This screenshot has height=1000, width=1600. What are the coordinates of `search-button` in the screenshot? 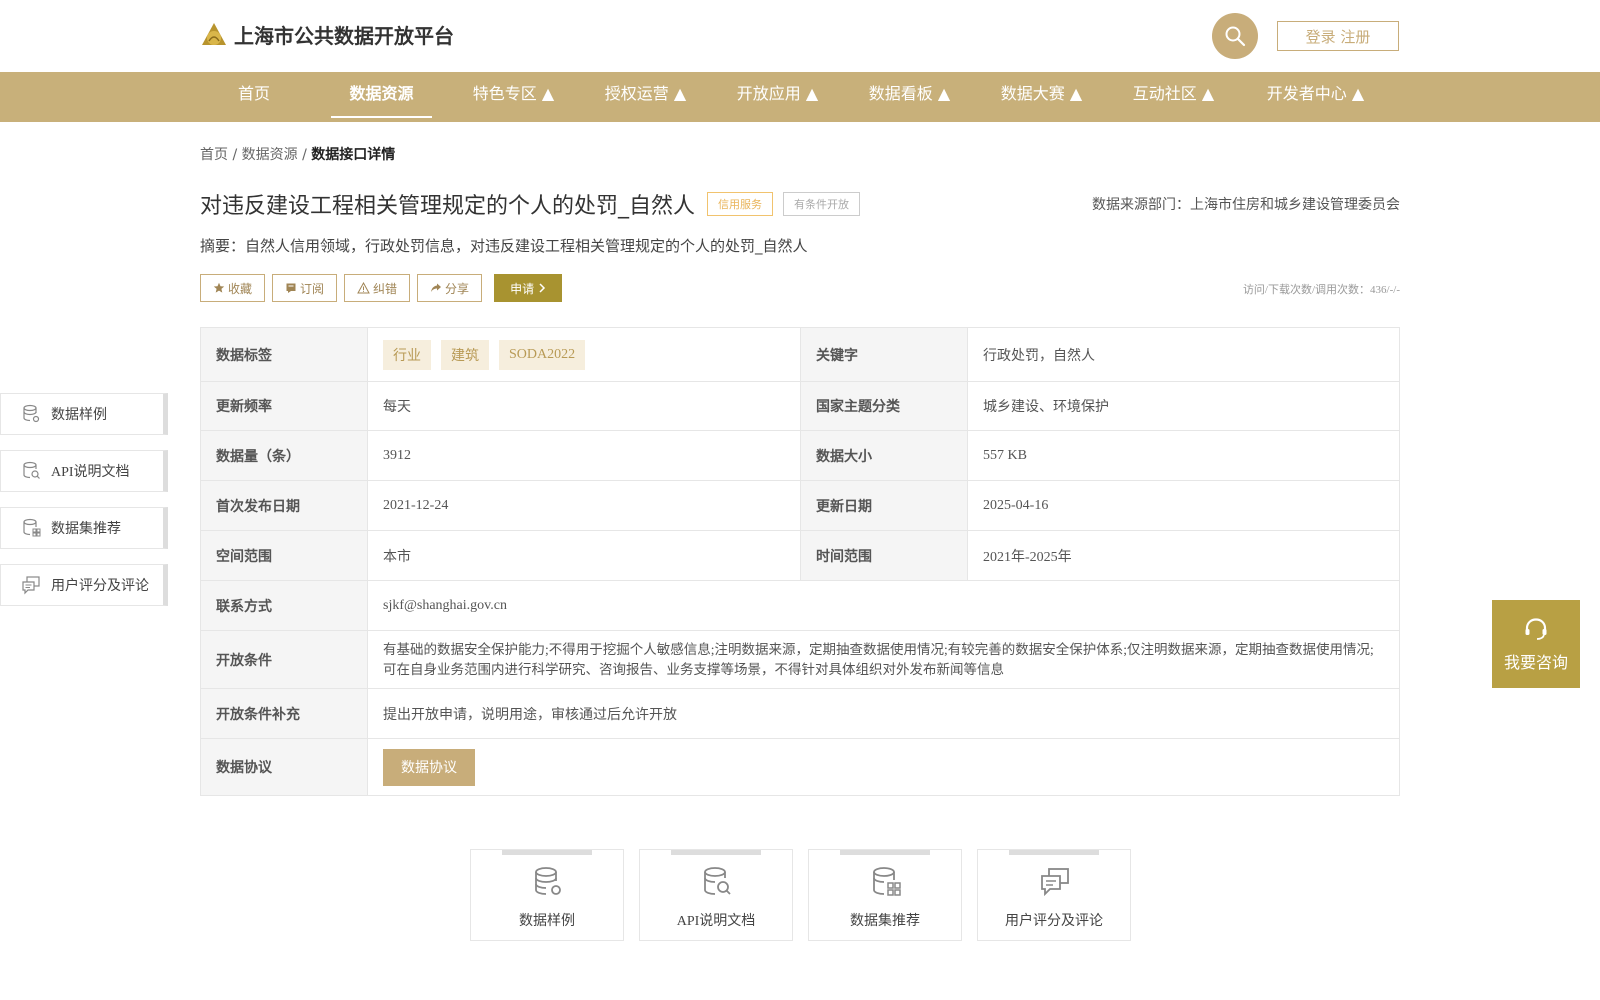 It's located at (1235, 36).